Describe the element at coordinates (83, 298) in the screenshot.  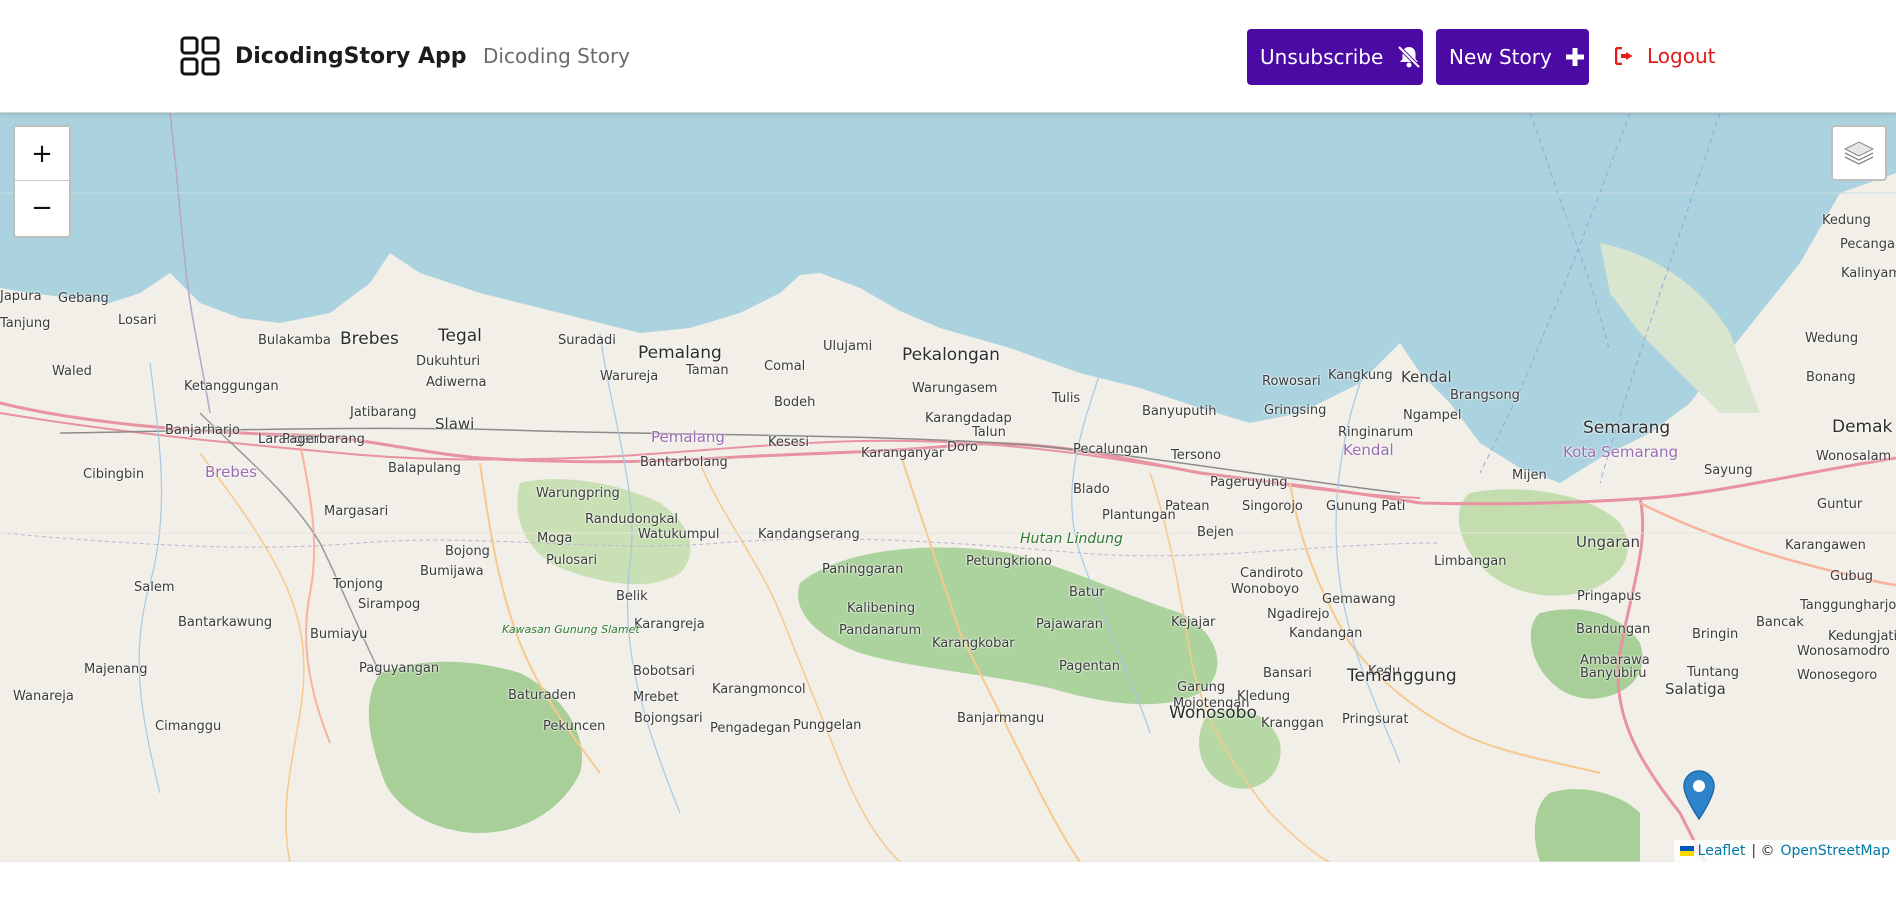
I see `map-place-label: Gebang` at that location.